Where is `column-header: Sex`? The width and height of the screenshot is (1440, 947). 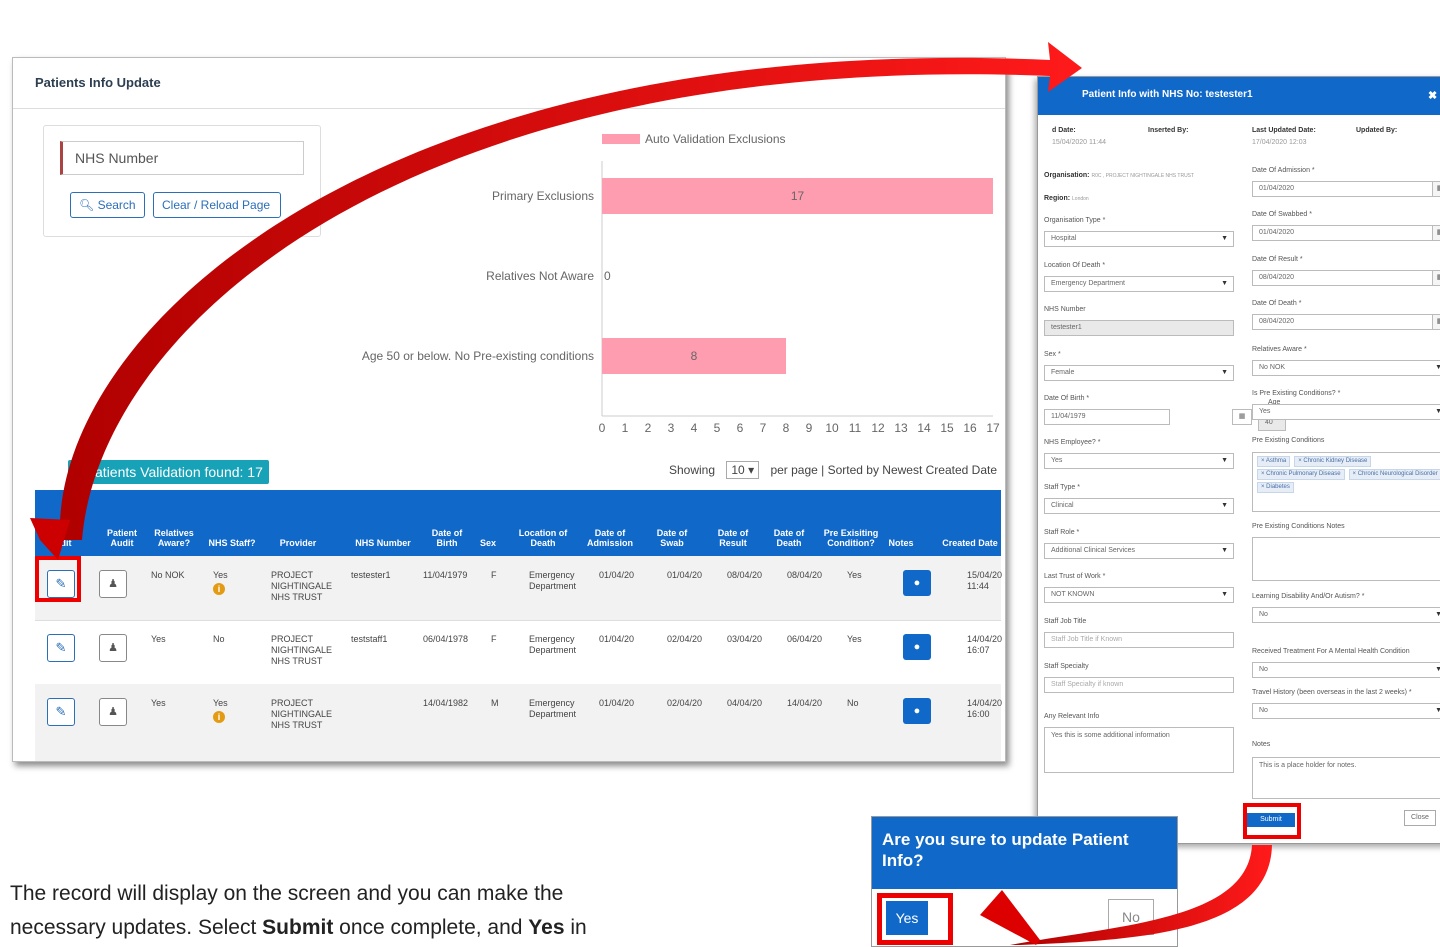
column-header: Sex is located at coordinates (488, 543).